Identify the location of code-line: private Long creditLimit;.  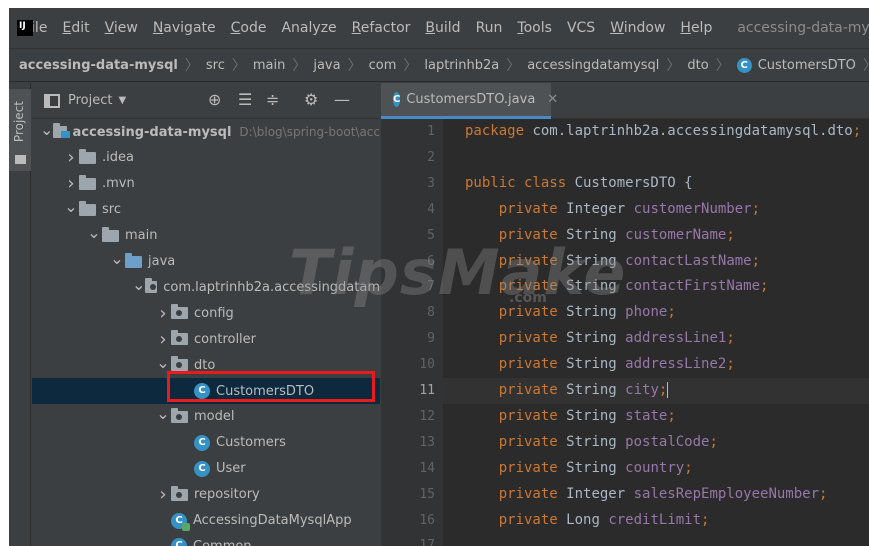
(587, 520).